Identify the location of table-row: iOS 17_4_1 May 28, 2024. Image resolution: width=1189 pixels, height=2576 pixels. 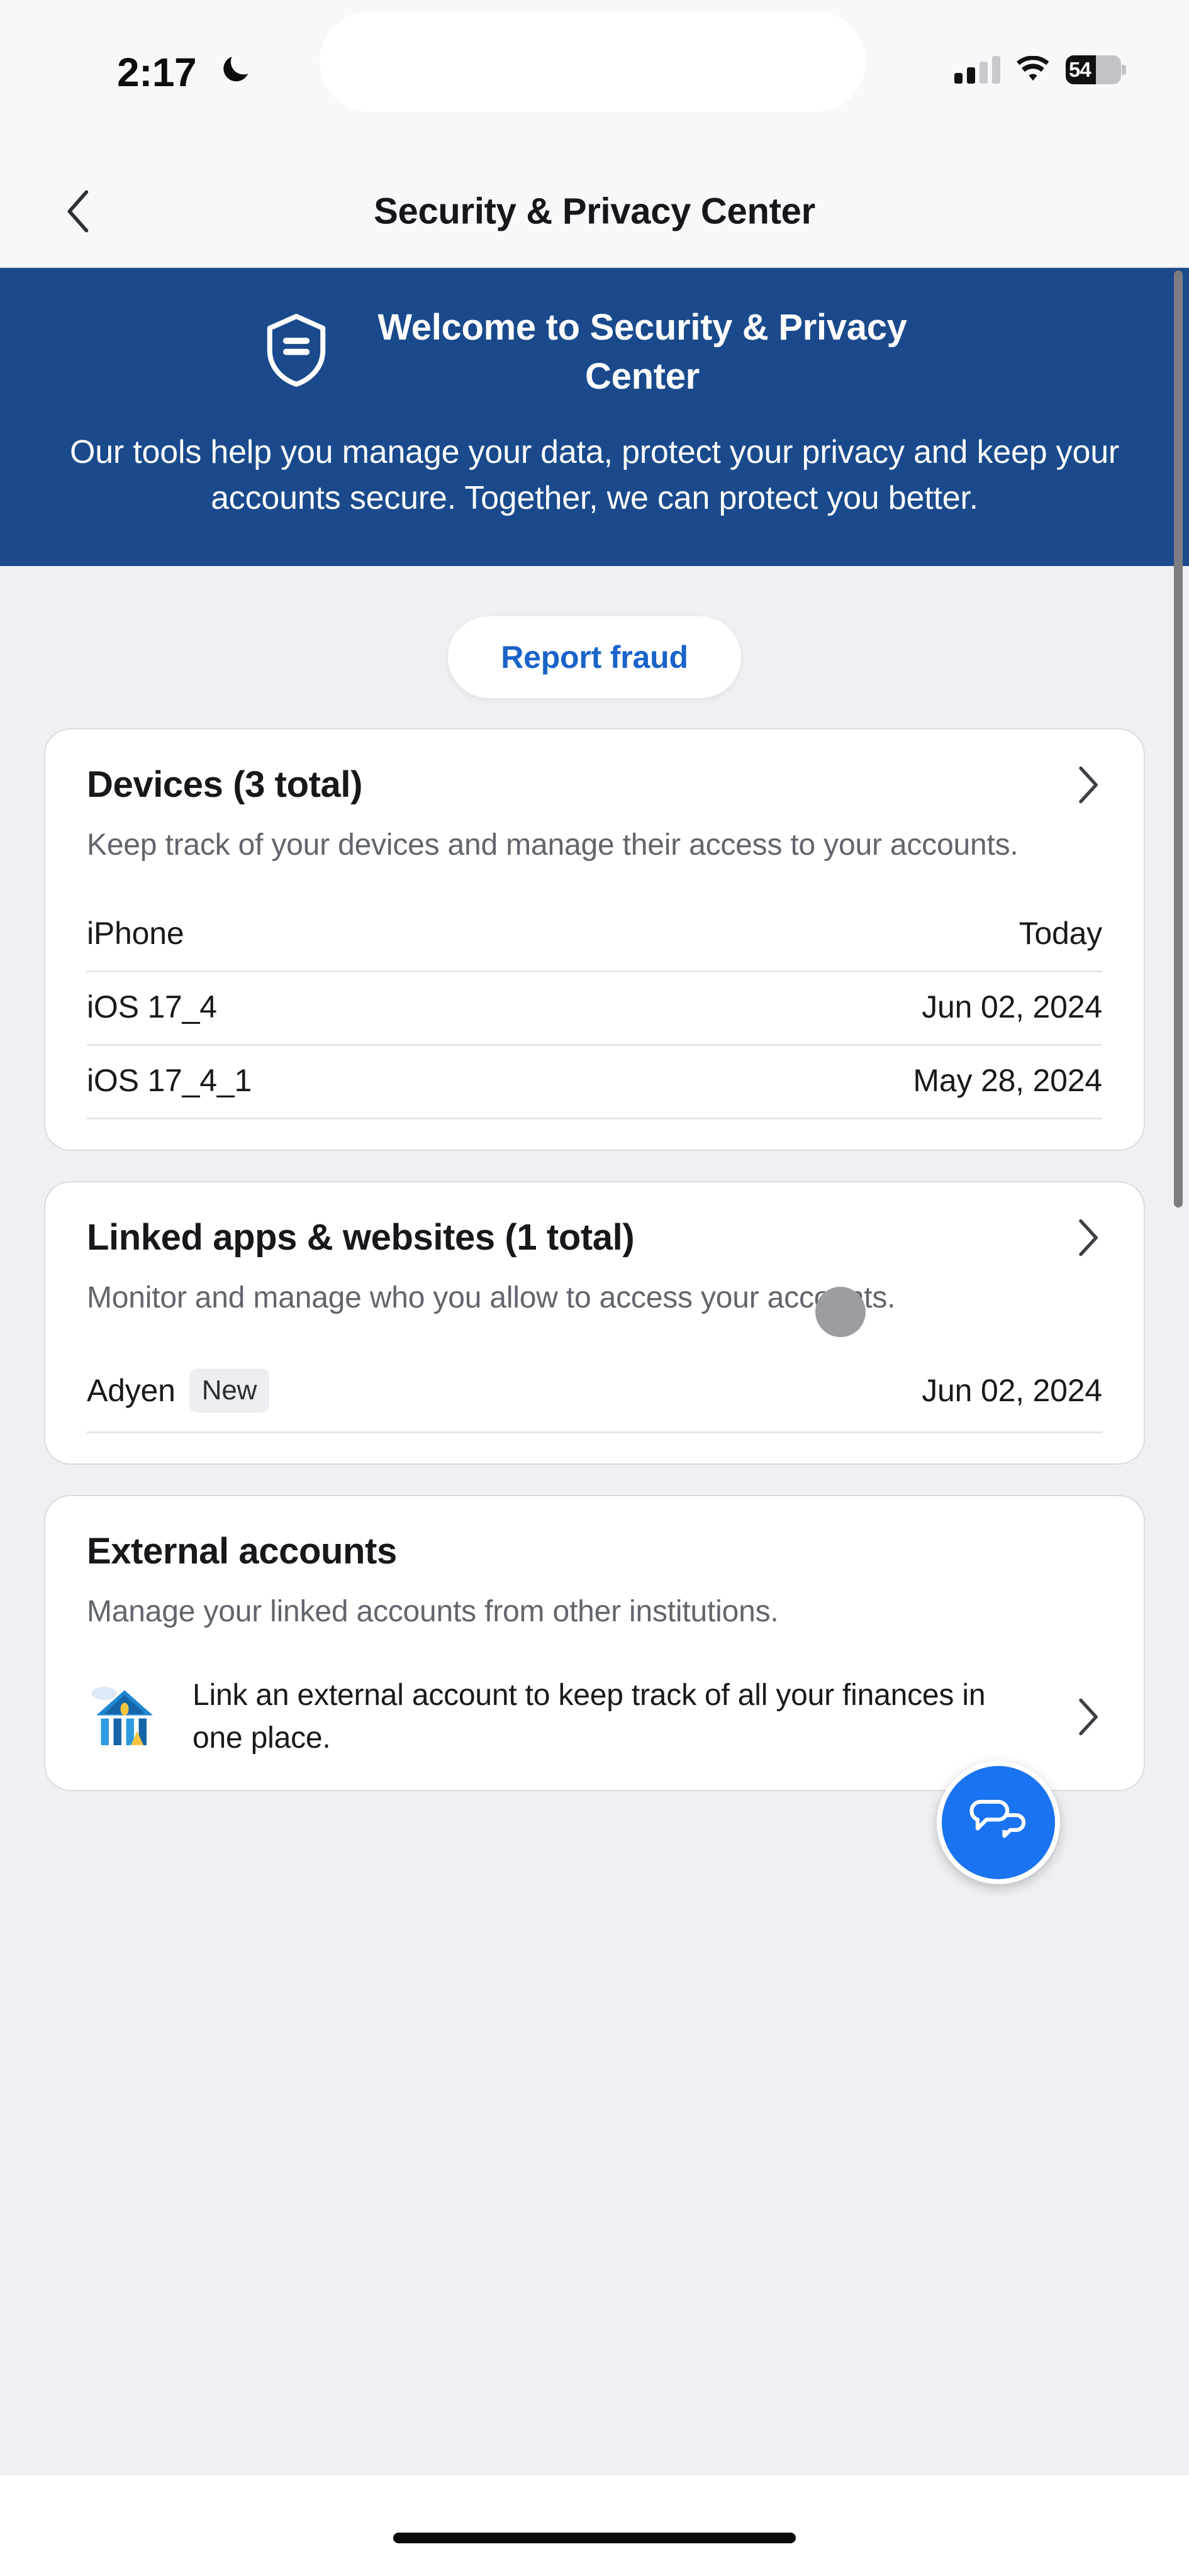
(594, 1083).